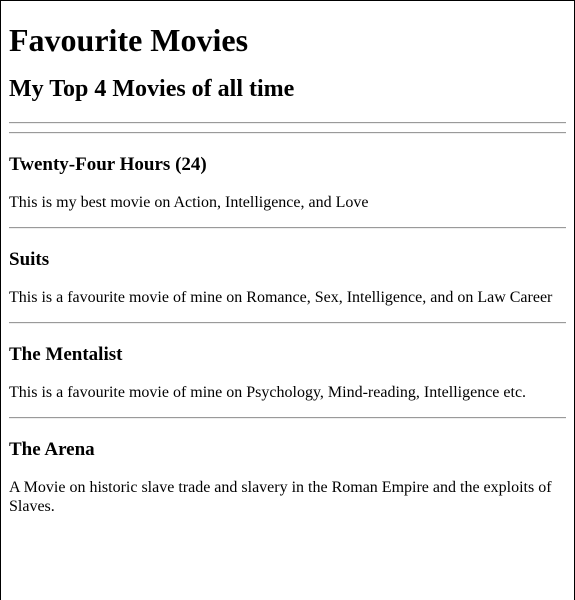 The height and width of the screenshot is (600, 575). I want to click on page-subtitle: My Top 4 Movies of all time, so click(152, 89).